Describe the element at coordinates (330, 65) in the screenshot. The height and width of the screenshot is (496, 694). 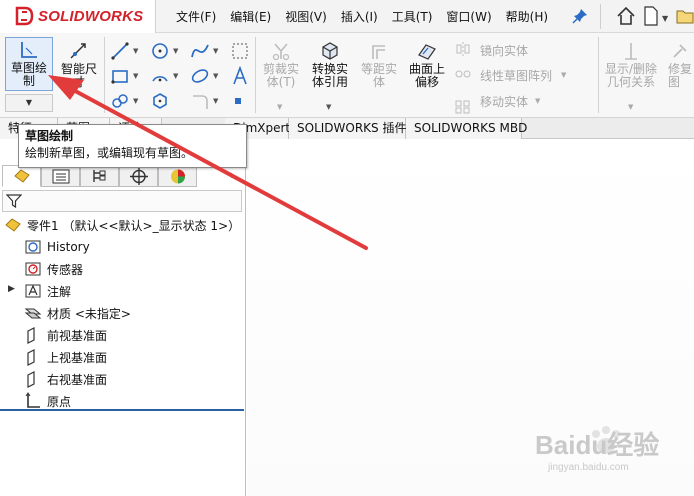
I see `convert-entities-button: 转换实 体引用` at that location.